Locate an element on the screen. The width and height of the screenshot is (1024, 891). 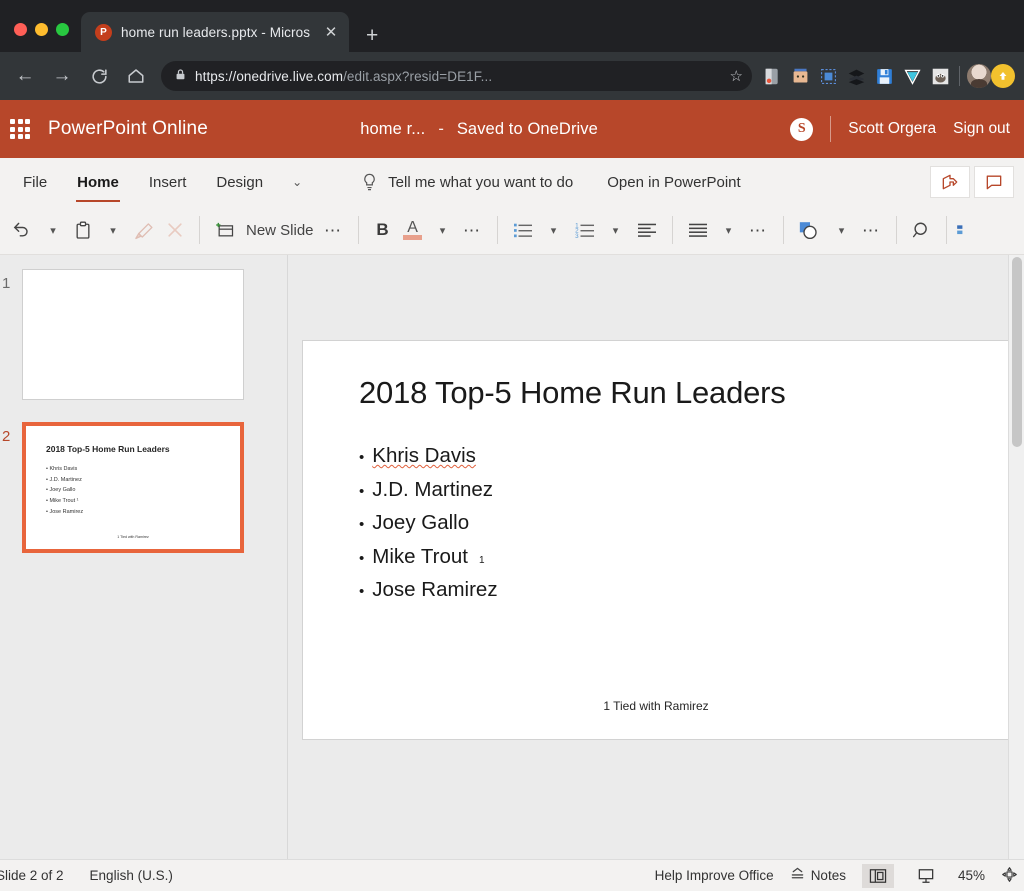
comments-icon is located at coordinates (994, 182).